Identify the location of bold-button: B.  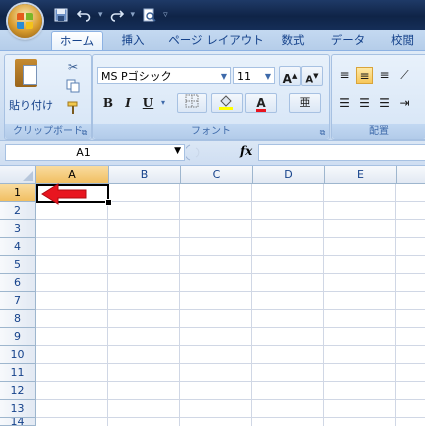
(108, 103).